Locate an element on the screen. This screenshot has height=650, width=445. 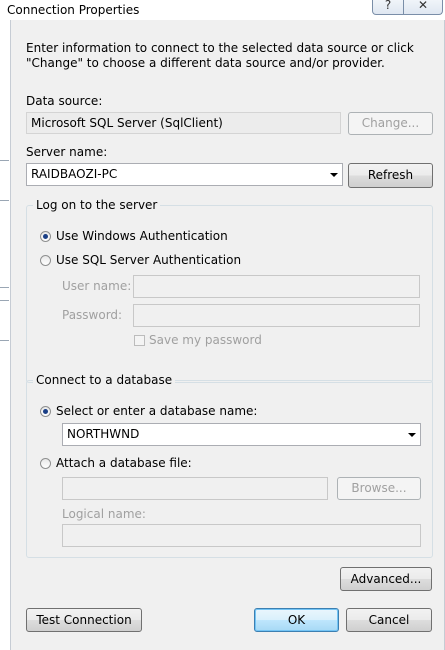
data-source-value: Microsoft SQL Server (SqlClient) is located at coordinates (127, 123).